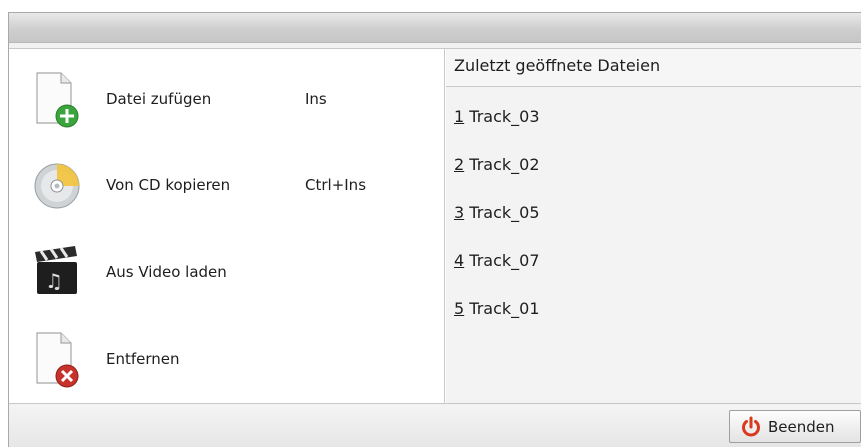 This screenshot has width=861, height=447. I want to click on menu-item-remove: Entfernen, so click(224, 359).